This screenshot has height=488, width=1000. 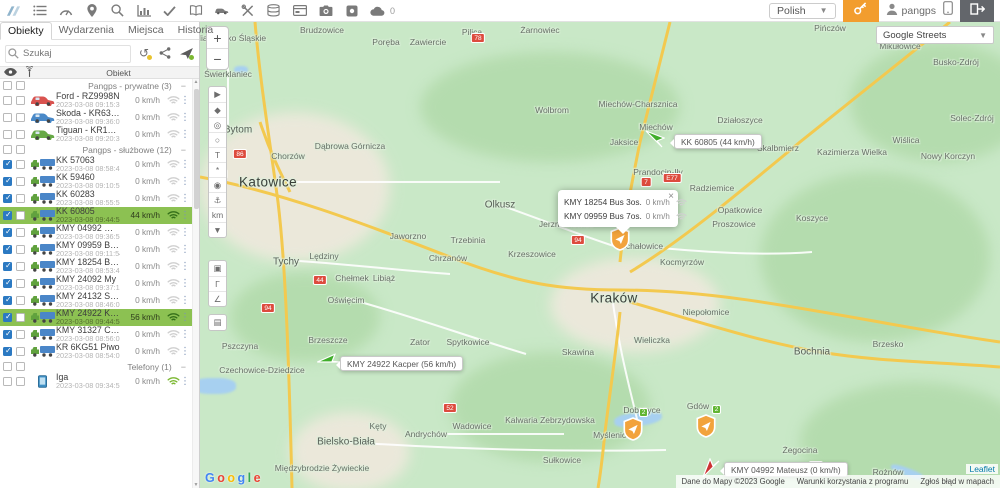 I want to click on popup-vehicle-row: KMY 09959 Bus 7os. 0 km/h, so click(x=625, y=216).